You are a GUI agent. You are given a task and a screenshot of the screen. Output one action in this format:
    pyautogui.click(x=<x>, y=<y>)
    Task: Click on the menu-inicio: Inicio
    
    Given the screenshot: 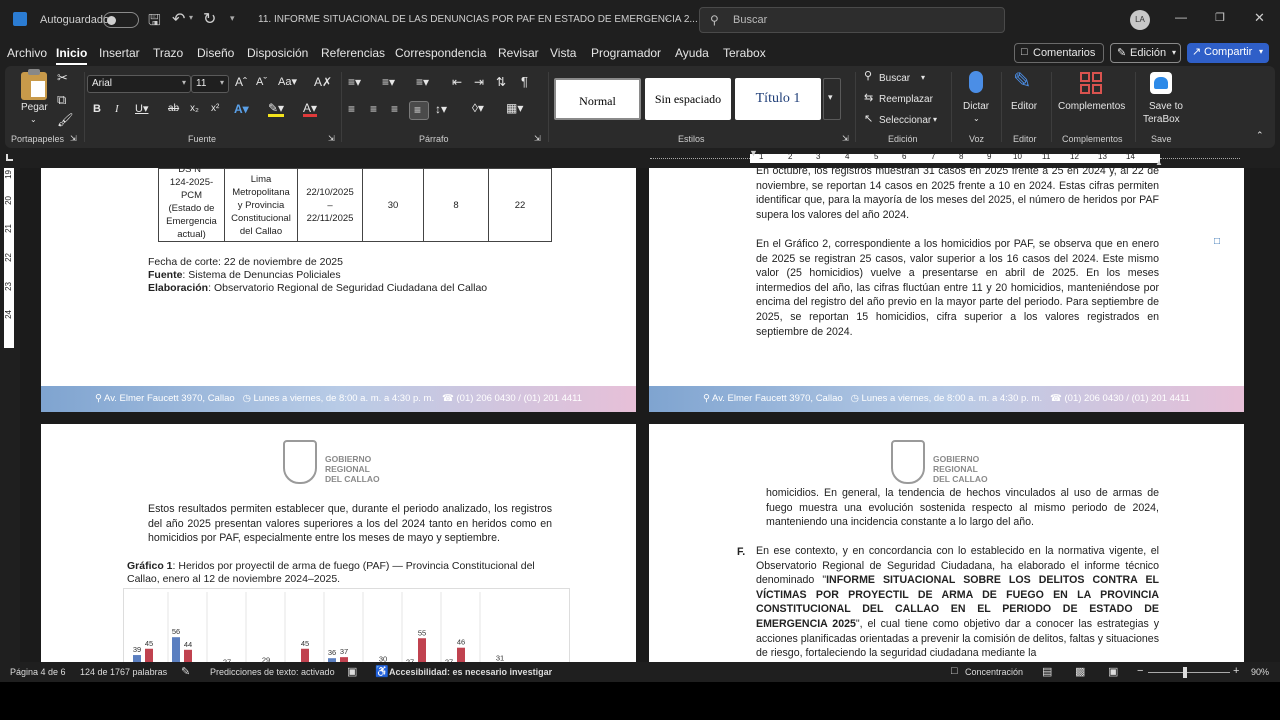 What is the action you would take?
    pyautogui.click(x=72, y=55)
    